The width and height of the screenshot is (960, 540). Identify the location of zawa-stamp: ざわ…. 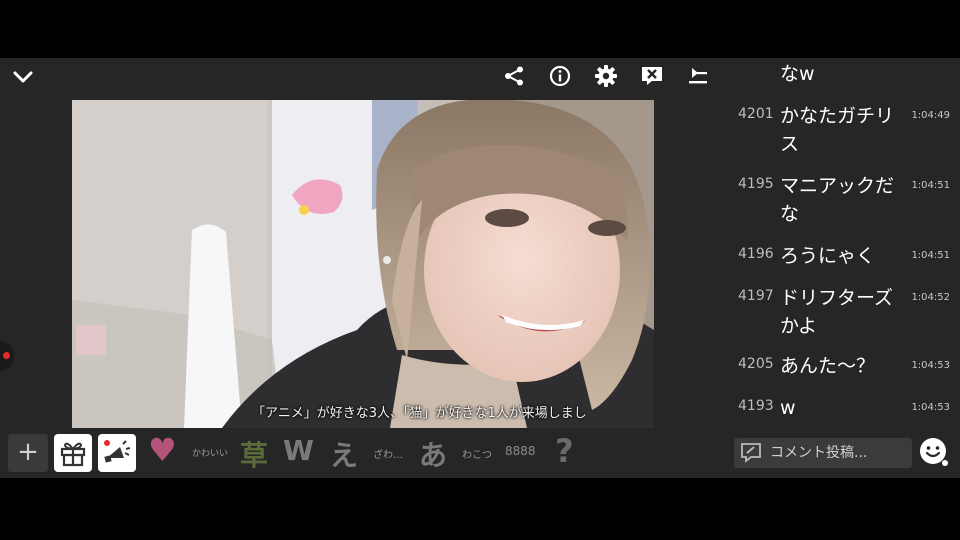
(388, 453).